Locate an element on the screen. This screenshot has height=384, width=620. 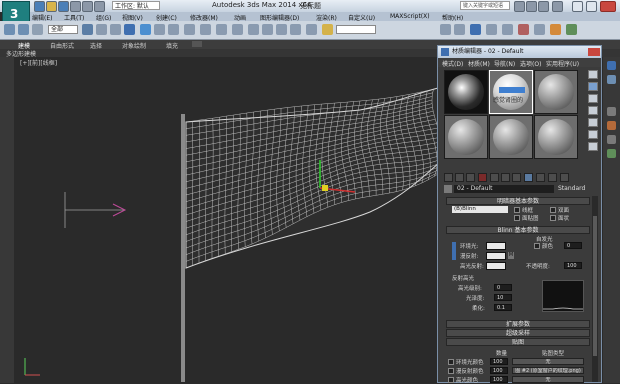
spinner-snap-icon is located at coordinates (295, 29).